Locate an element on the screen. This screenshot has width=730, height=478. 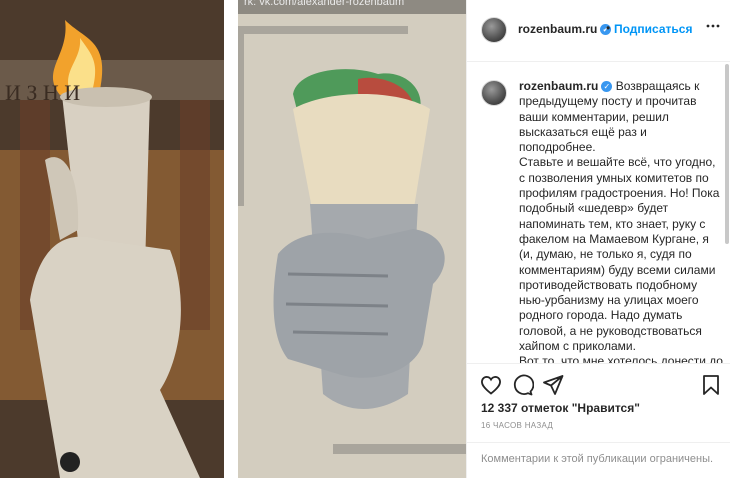
heart-icon is located at coordinates (491, 385).